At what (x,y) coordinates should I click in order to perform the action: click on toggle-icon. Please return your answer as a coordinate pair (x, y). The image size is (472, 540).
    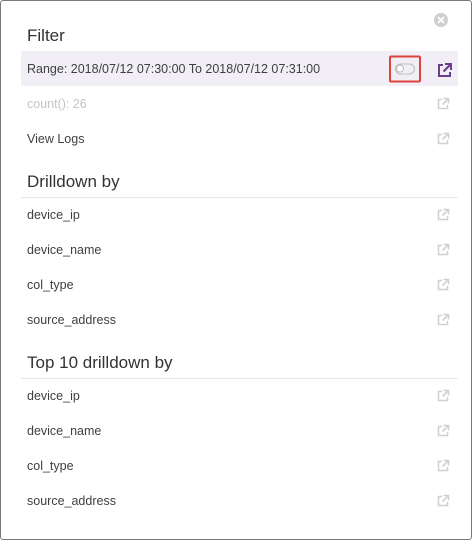
    Looking at the image, I should click on (405, 68).